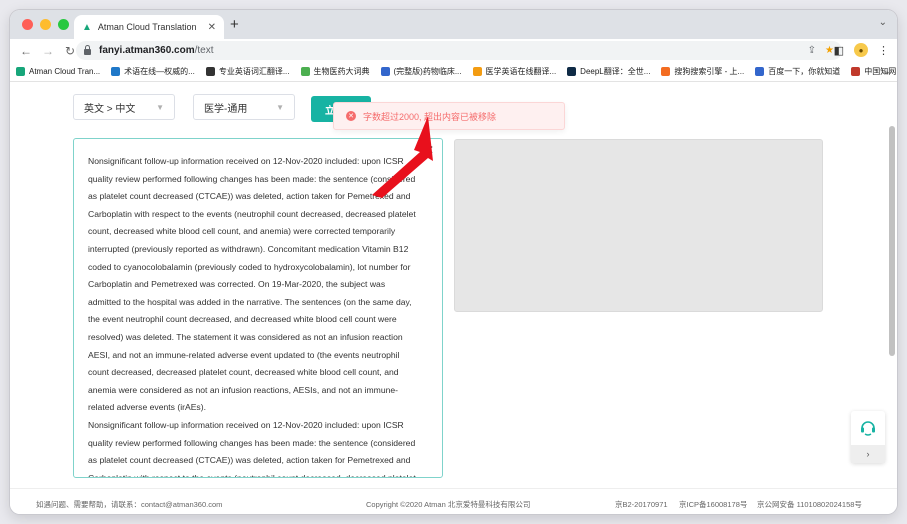  What do you see at coordinates (63, 24) in the screenshot?
I see `zoom-window-button` at bounding box center [63, 24].